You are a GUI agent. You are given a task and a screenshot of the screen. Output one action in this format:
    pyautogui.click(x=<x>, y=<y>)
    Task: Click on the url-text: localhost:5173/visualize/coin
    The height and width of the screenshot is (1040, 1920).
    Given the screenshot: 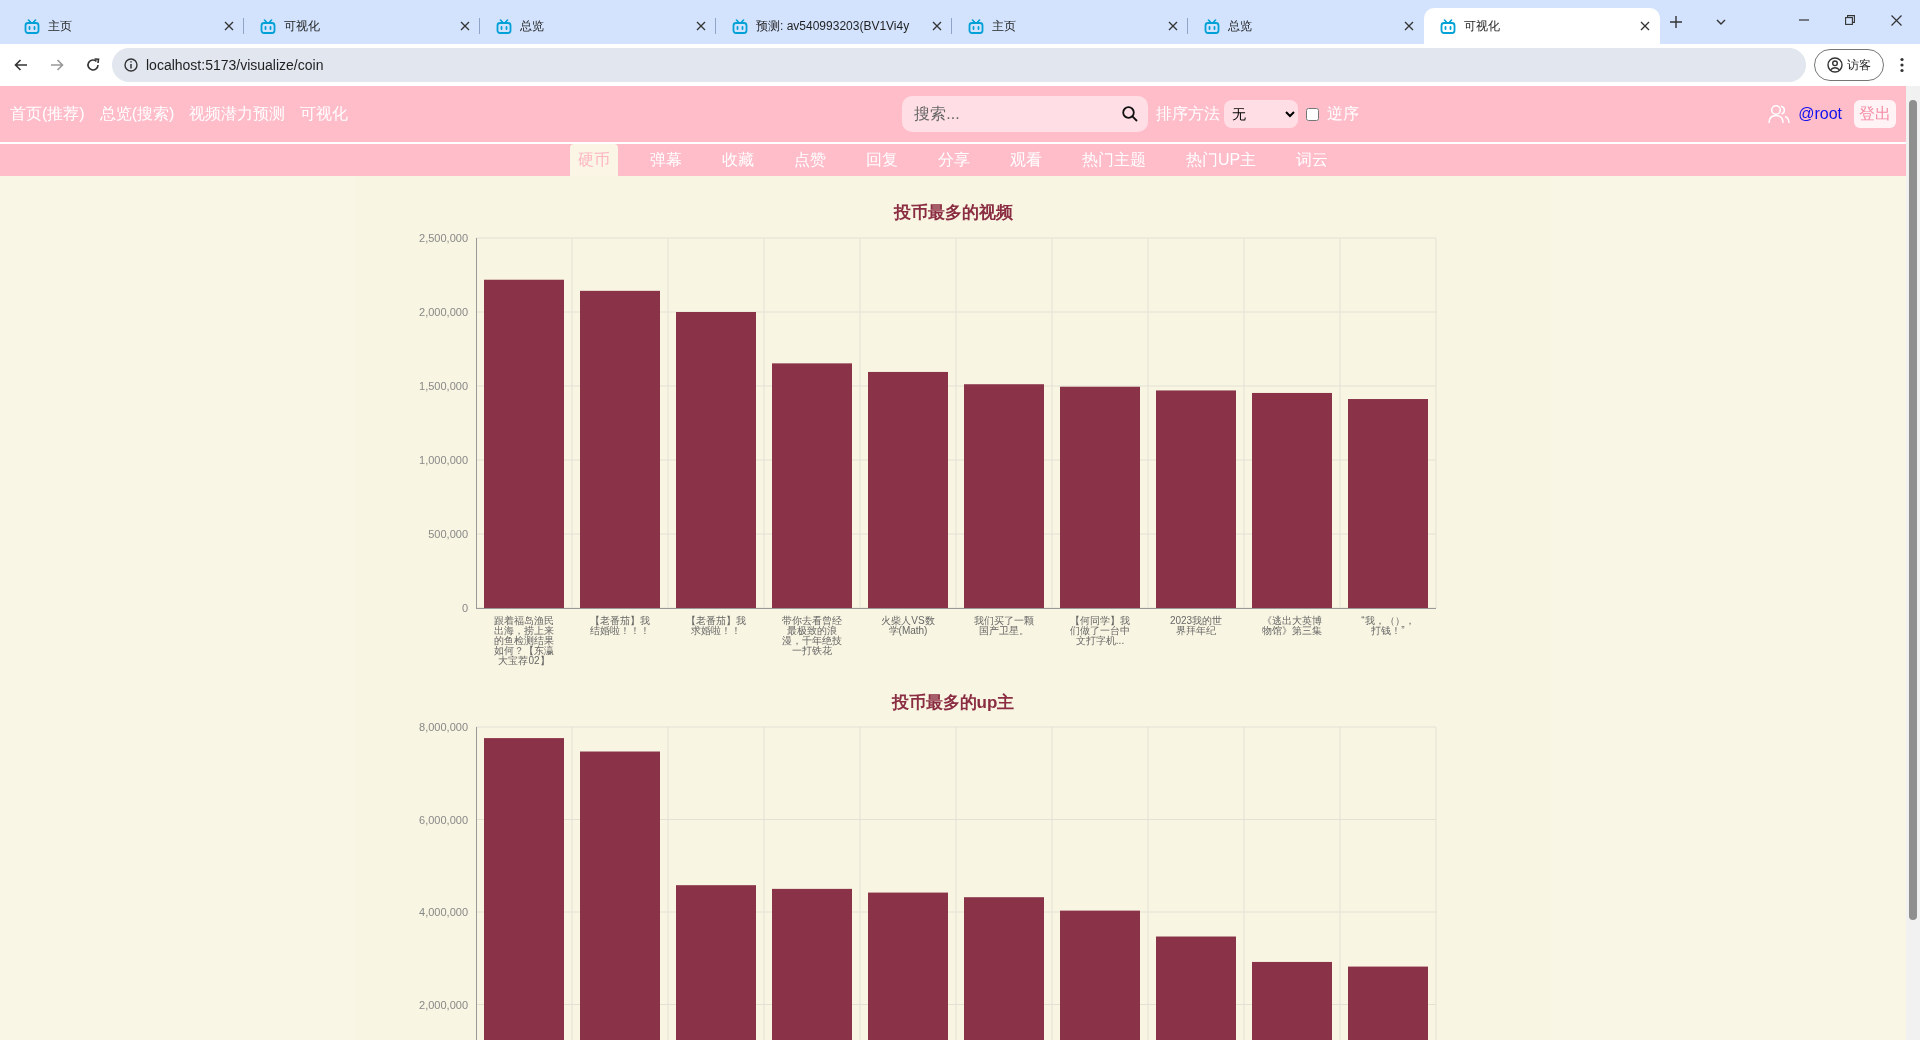 What is the action you would take?
    pyautogui.click(x=235, y=65)
    